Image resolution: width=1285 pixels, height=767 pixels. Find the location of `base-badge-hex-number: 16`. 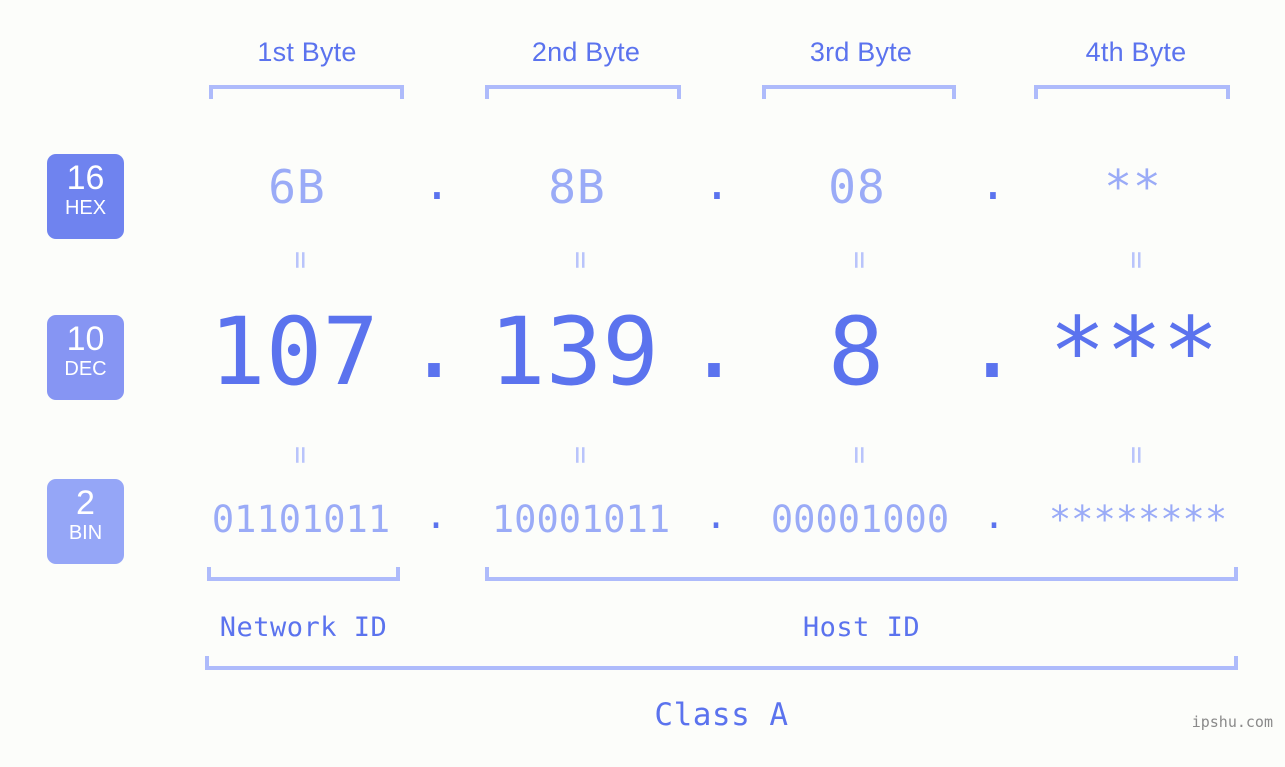

base-badge-hex-number: 16 is located at coordinates (85, 178).